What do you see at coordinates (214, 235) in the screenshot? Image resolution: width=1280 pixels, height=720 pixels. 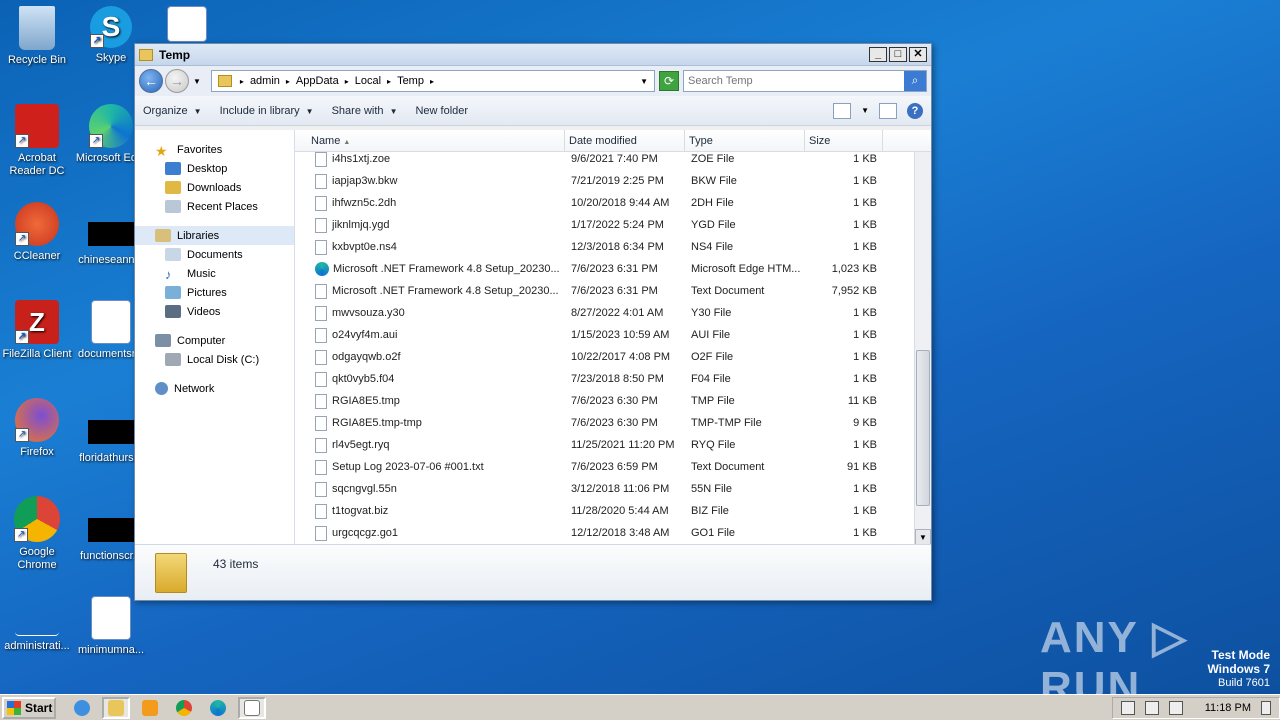 I see `nav-libraries: Libraries` at bounding box center [214, 235].